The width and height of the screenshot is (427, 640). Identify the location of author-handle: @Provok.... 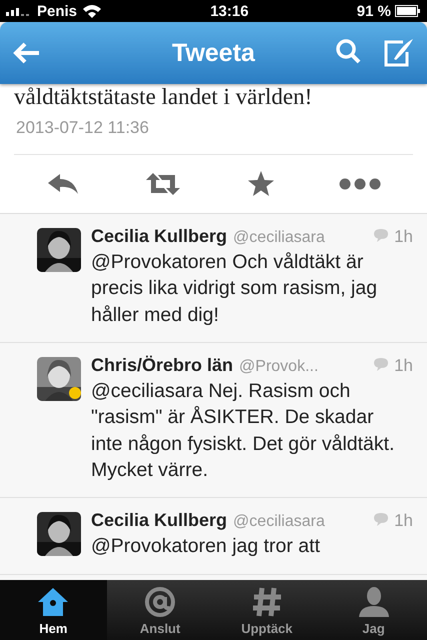
(279, 367).